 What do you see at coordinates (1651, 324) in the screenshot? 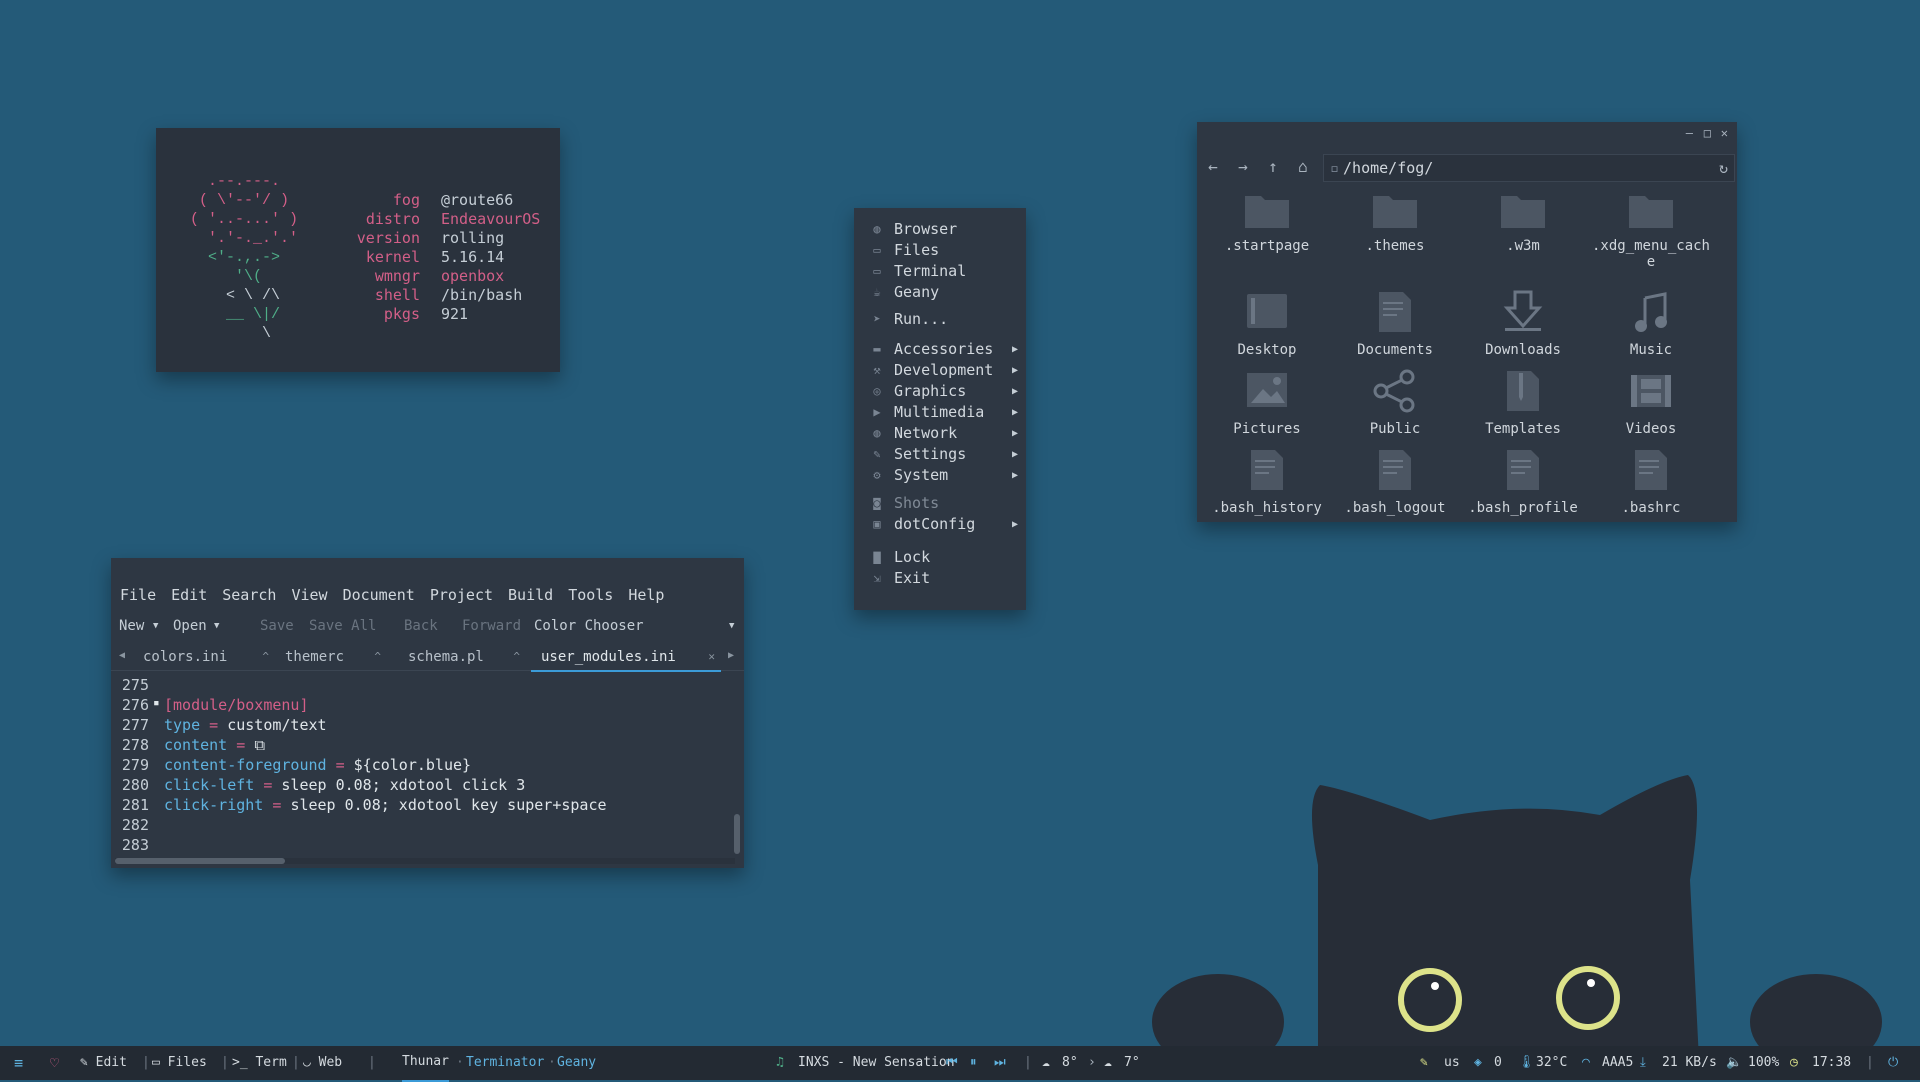
I see `file-item: Music` at bounding box center [1651, 324].